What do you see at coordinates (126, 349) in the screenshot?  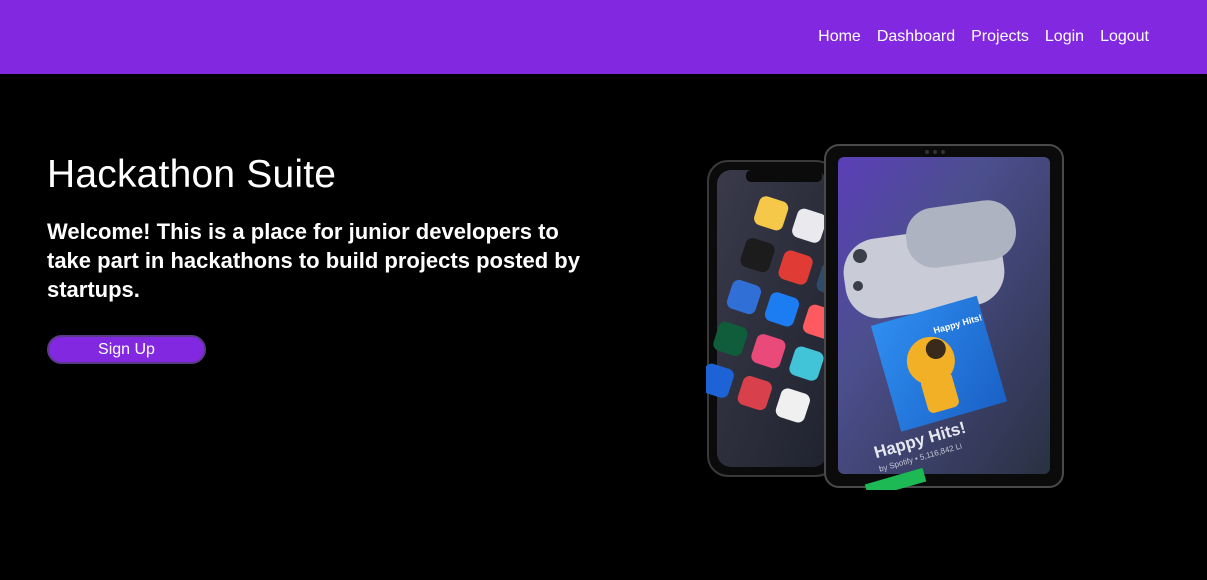 I see `sign-up-button: Sign Up` at bounding box center [126, 349].